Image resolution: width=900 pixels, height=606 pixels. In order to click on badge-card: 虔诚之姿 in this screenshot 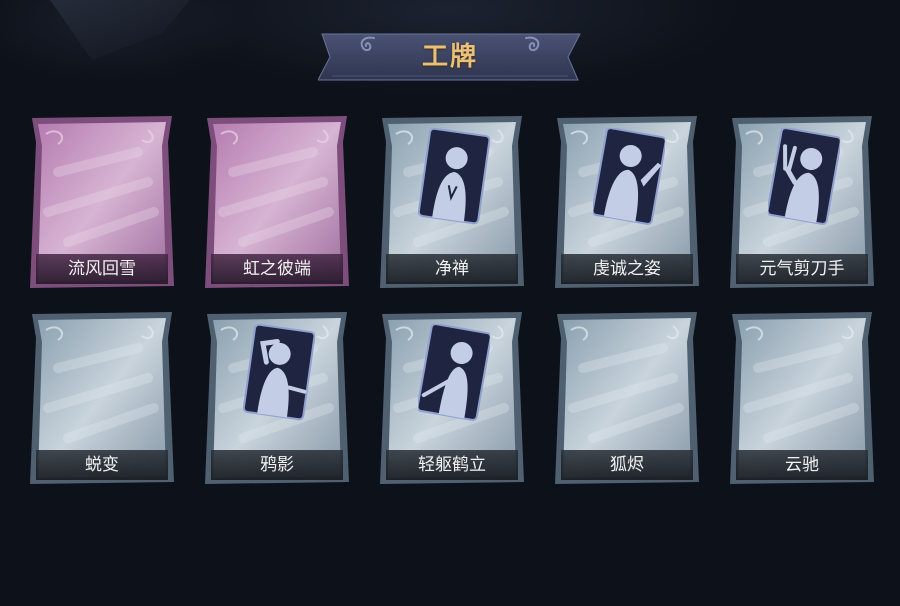, I will do `click(627, 201)`.